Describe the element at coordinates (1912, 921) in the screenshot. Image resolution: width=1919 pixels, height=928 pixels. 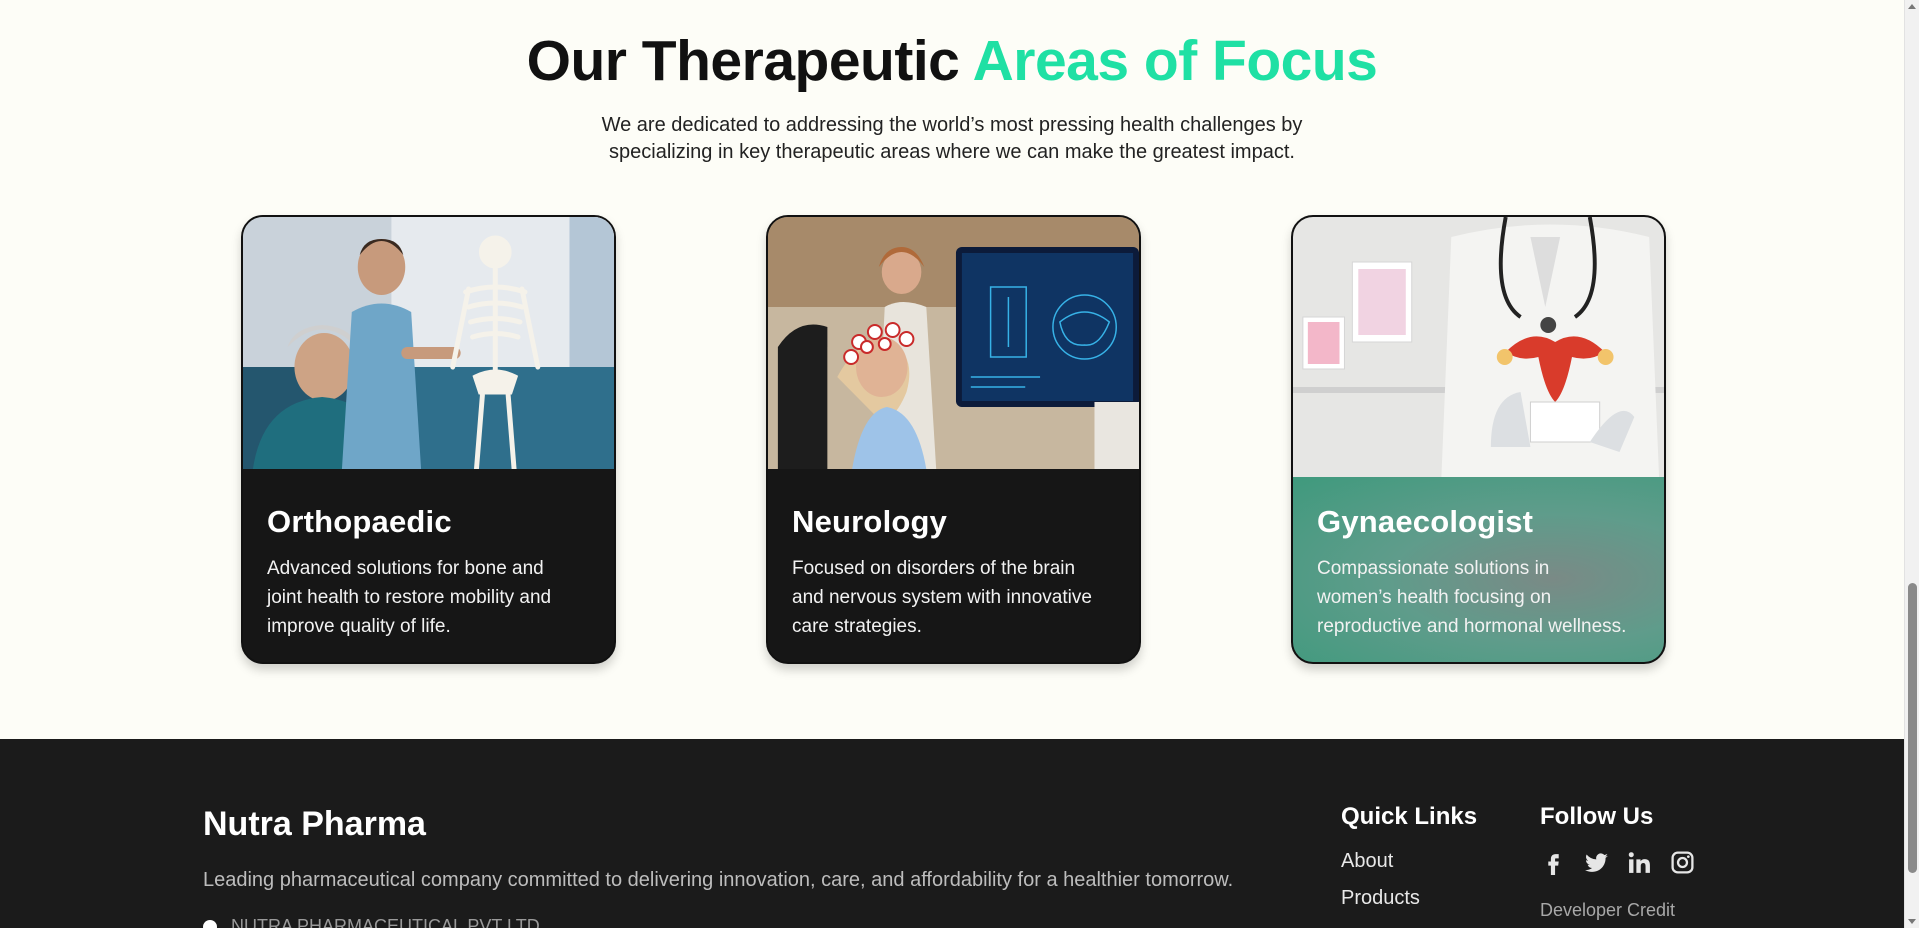
I see `scroll-down-icon` at that location.